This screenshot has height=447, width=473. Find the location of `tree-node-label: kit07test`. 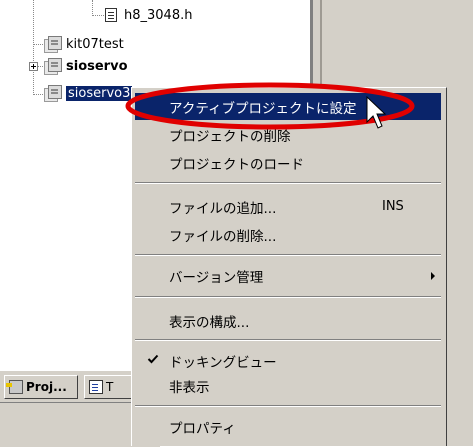

tree-node-label: kit07test is located at coordinates (95, 44).